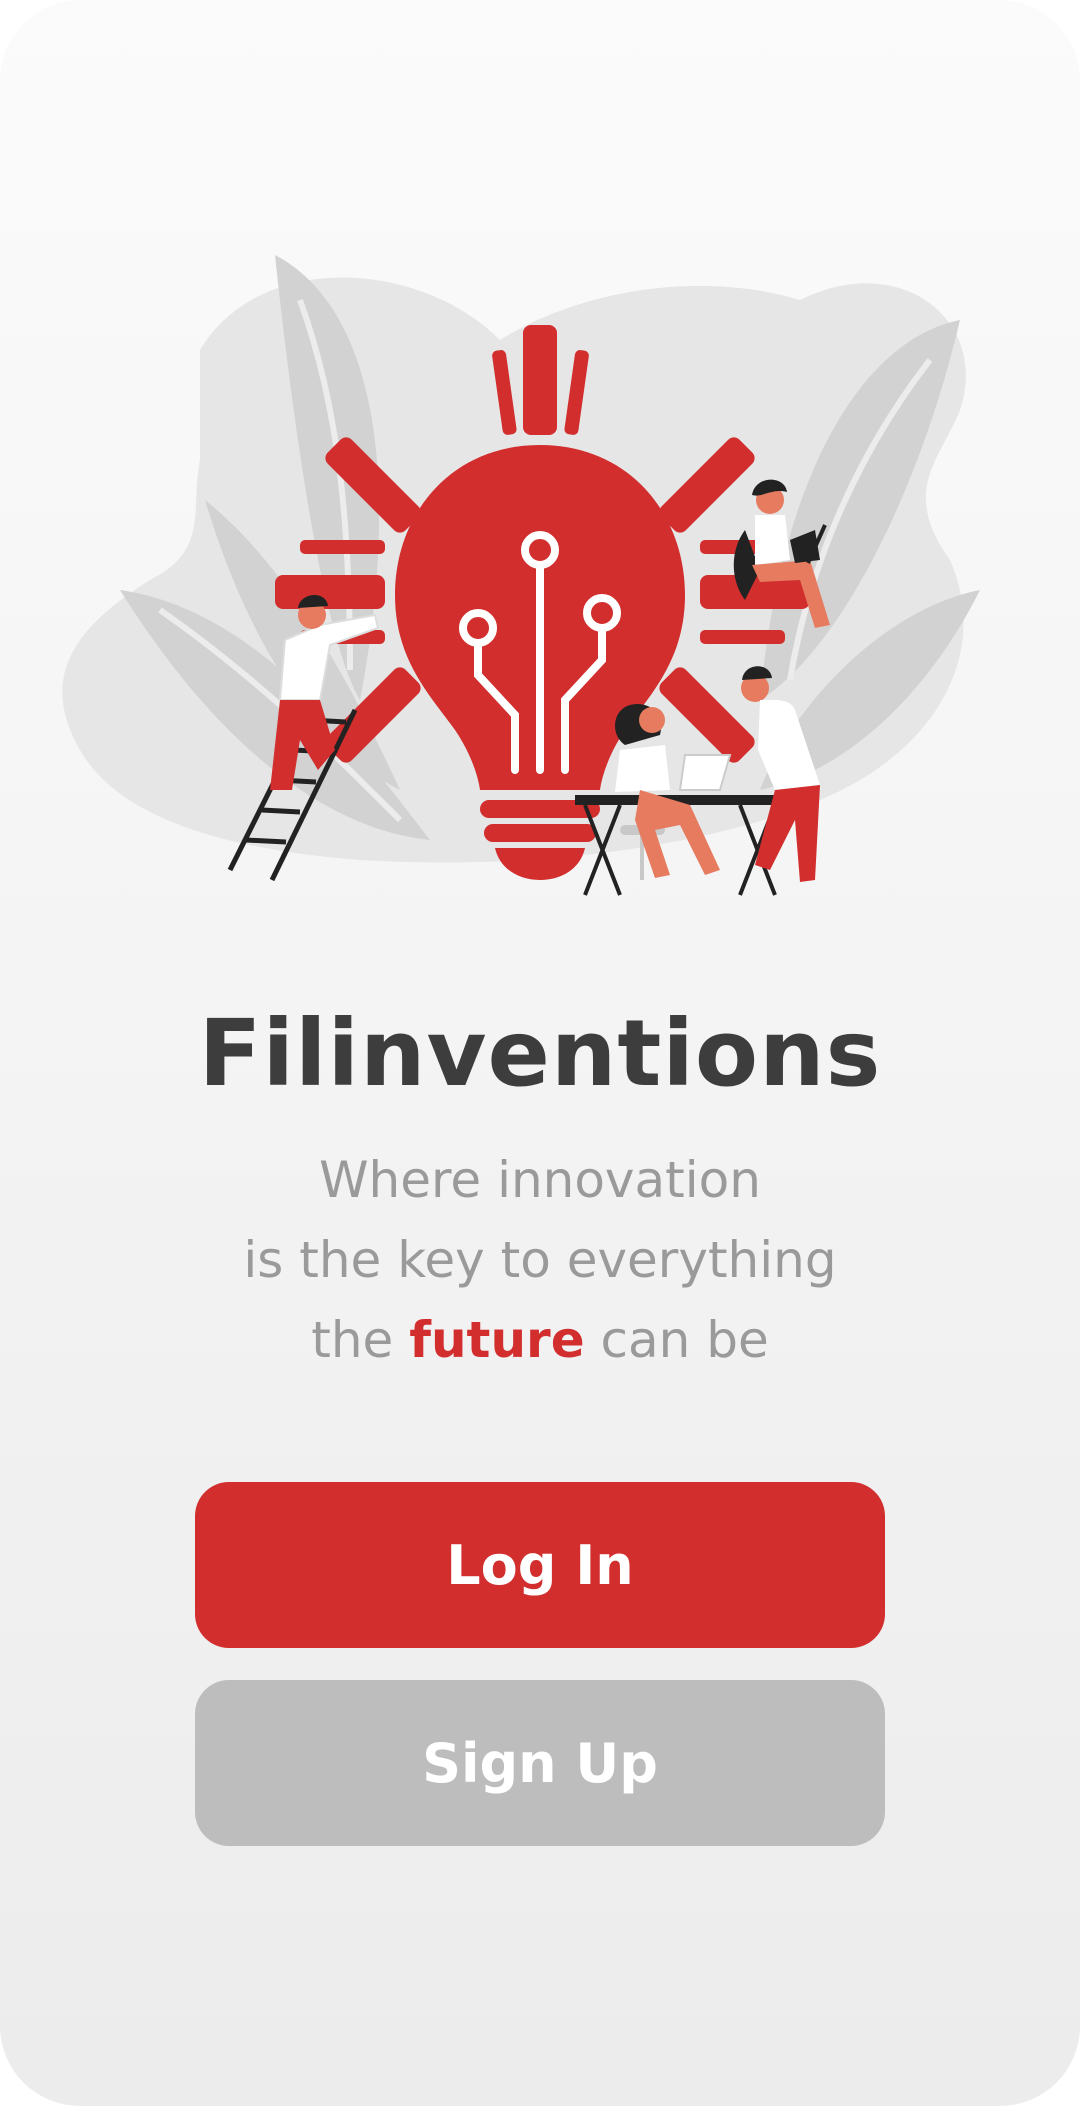  I want to click on tagline-line-2: is the key to everything, so click(540, 1260).